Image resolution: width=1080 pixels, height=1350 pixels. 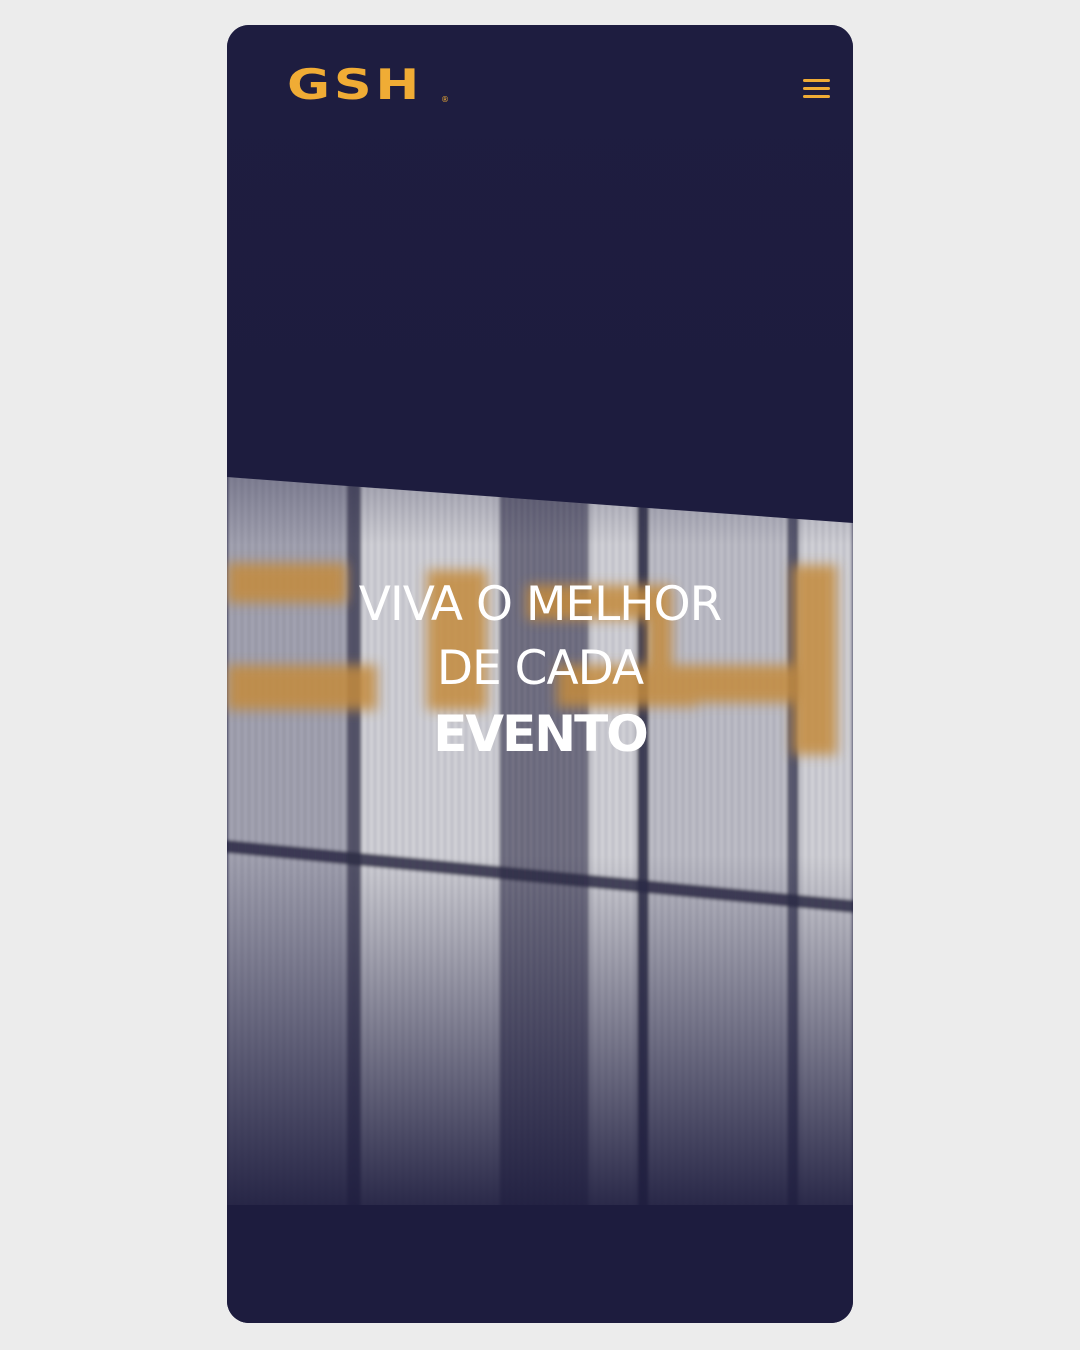 What do you see at coordinates (445, 99) in the screenshot?
I see `registered-mark: ®` at bounding box center [445, 99].